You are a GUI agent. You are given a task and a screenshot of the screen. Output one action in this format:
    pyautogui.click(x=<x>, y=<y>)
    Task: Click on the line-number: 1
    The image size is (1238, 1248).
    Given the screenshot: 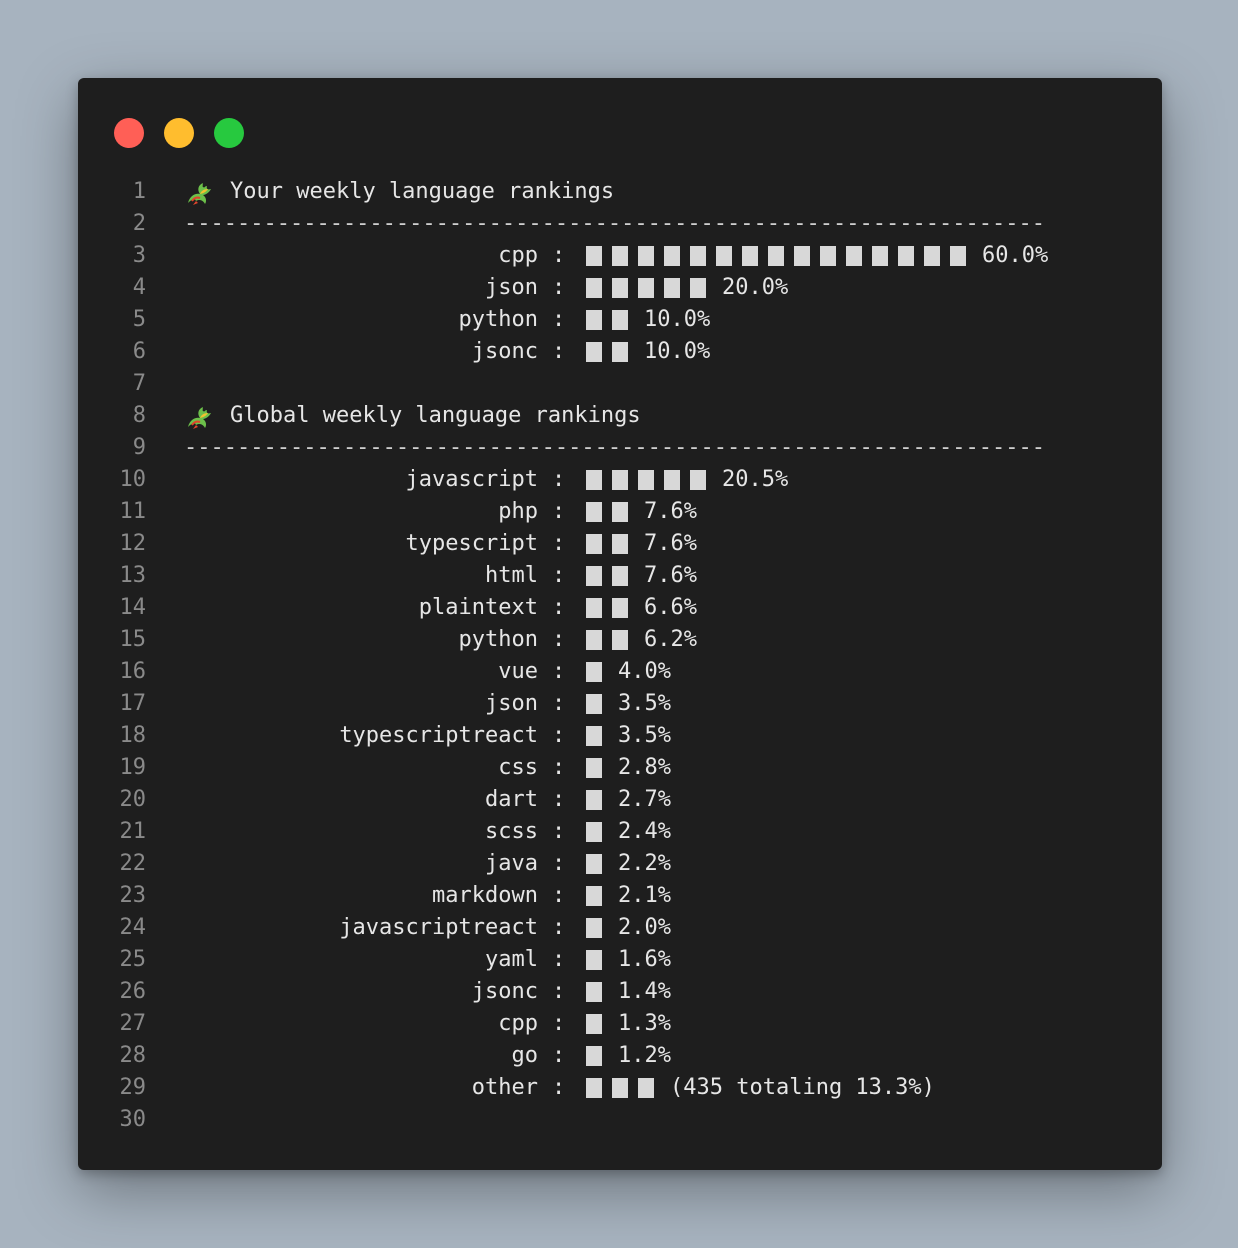 What is the action you would take?
    pyautogui.click(x=139, y=191)
    